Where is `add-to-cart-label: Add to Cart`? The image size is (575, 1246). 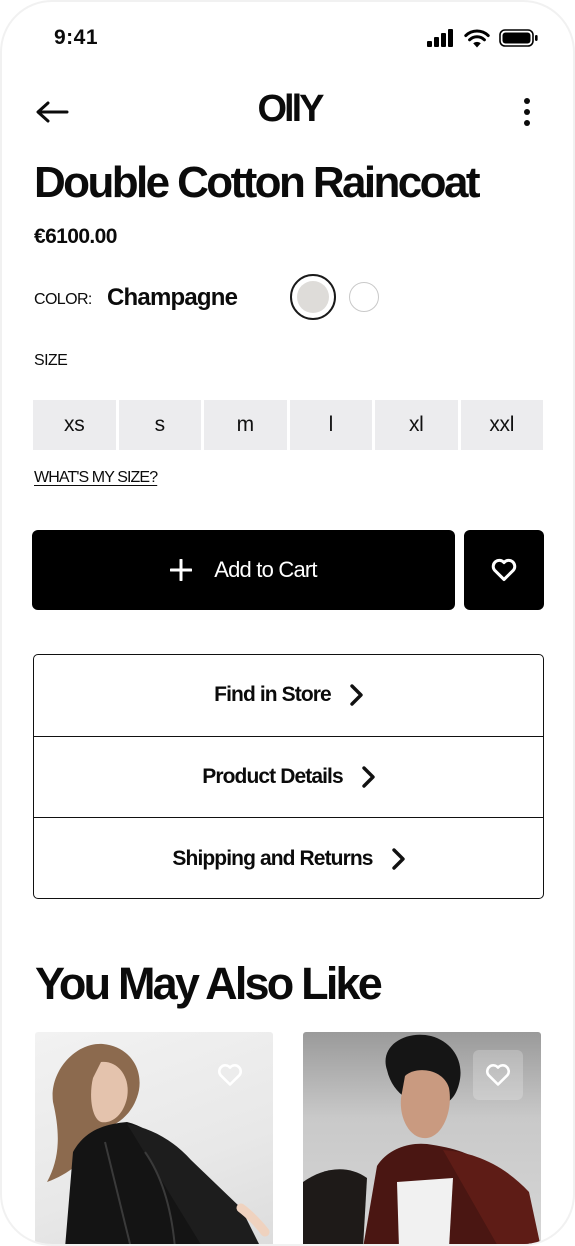 add-to-cart-label: Add to Cart is located at coordinates (265, 569).